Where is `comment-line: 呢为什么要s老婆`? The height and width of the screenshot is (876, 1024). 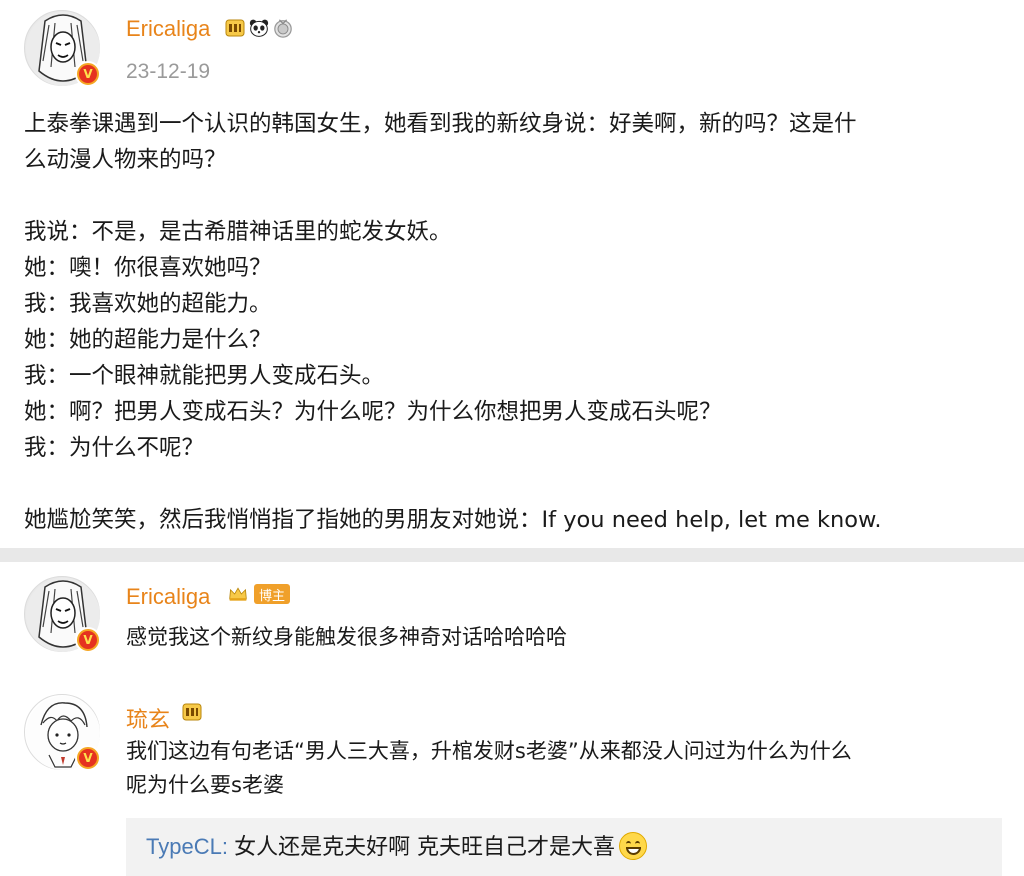
comment-line: 呢为什么要s老婆 is located at coordinates (205, 785).